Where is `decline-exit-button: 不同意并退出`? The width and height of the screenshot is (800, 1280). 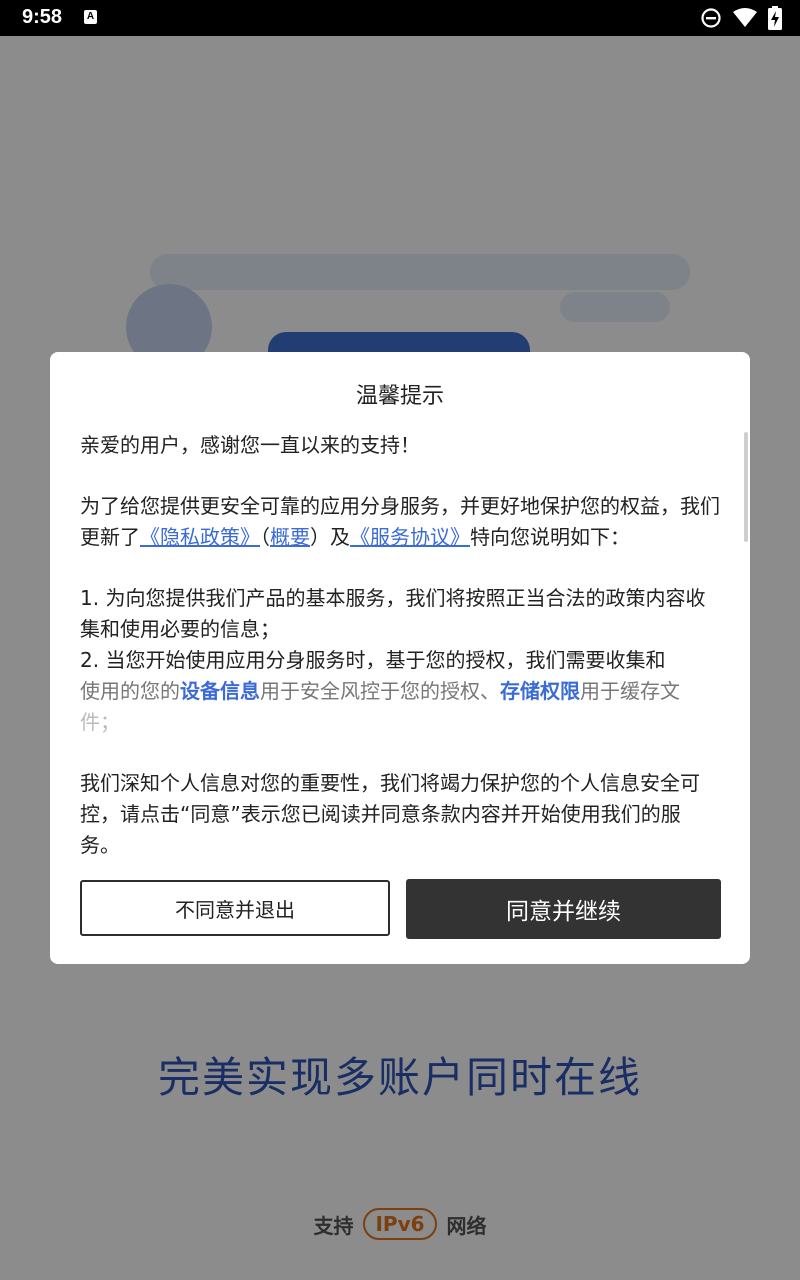
decline-exit-button: 不同意并退出 is located at coordinates (235, 908).